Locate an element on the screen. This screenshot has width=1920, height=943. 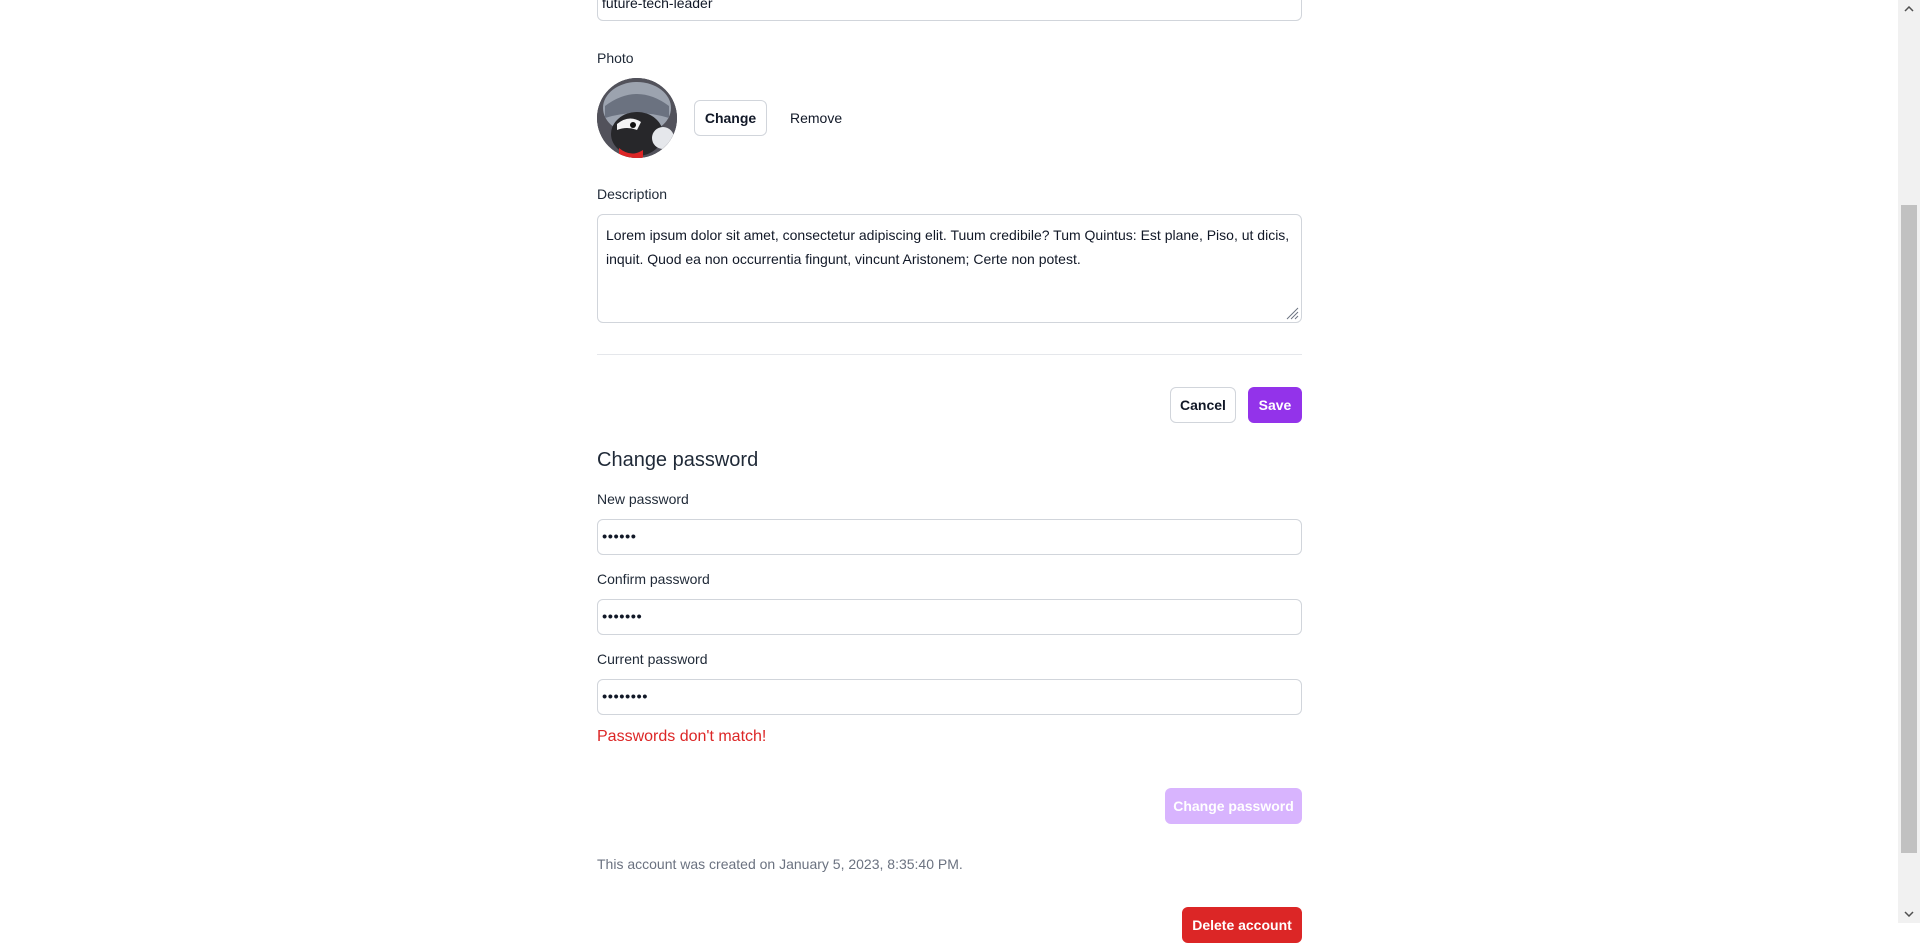
new-password-value: •••••• is located at coordinates (619, 537).